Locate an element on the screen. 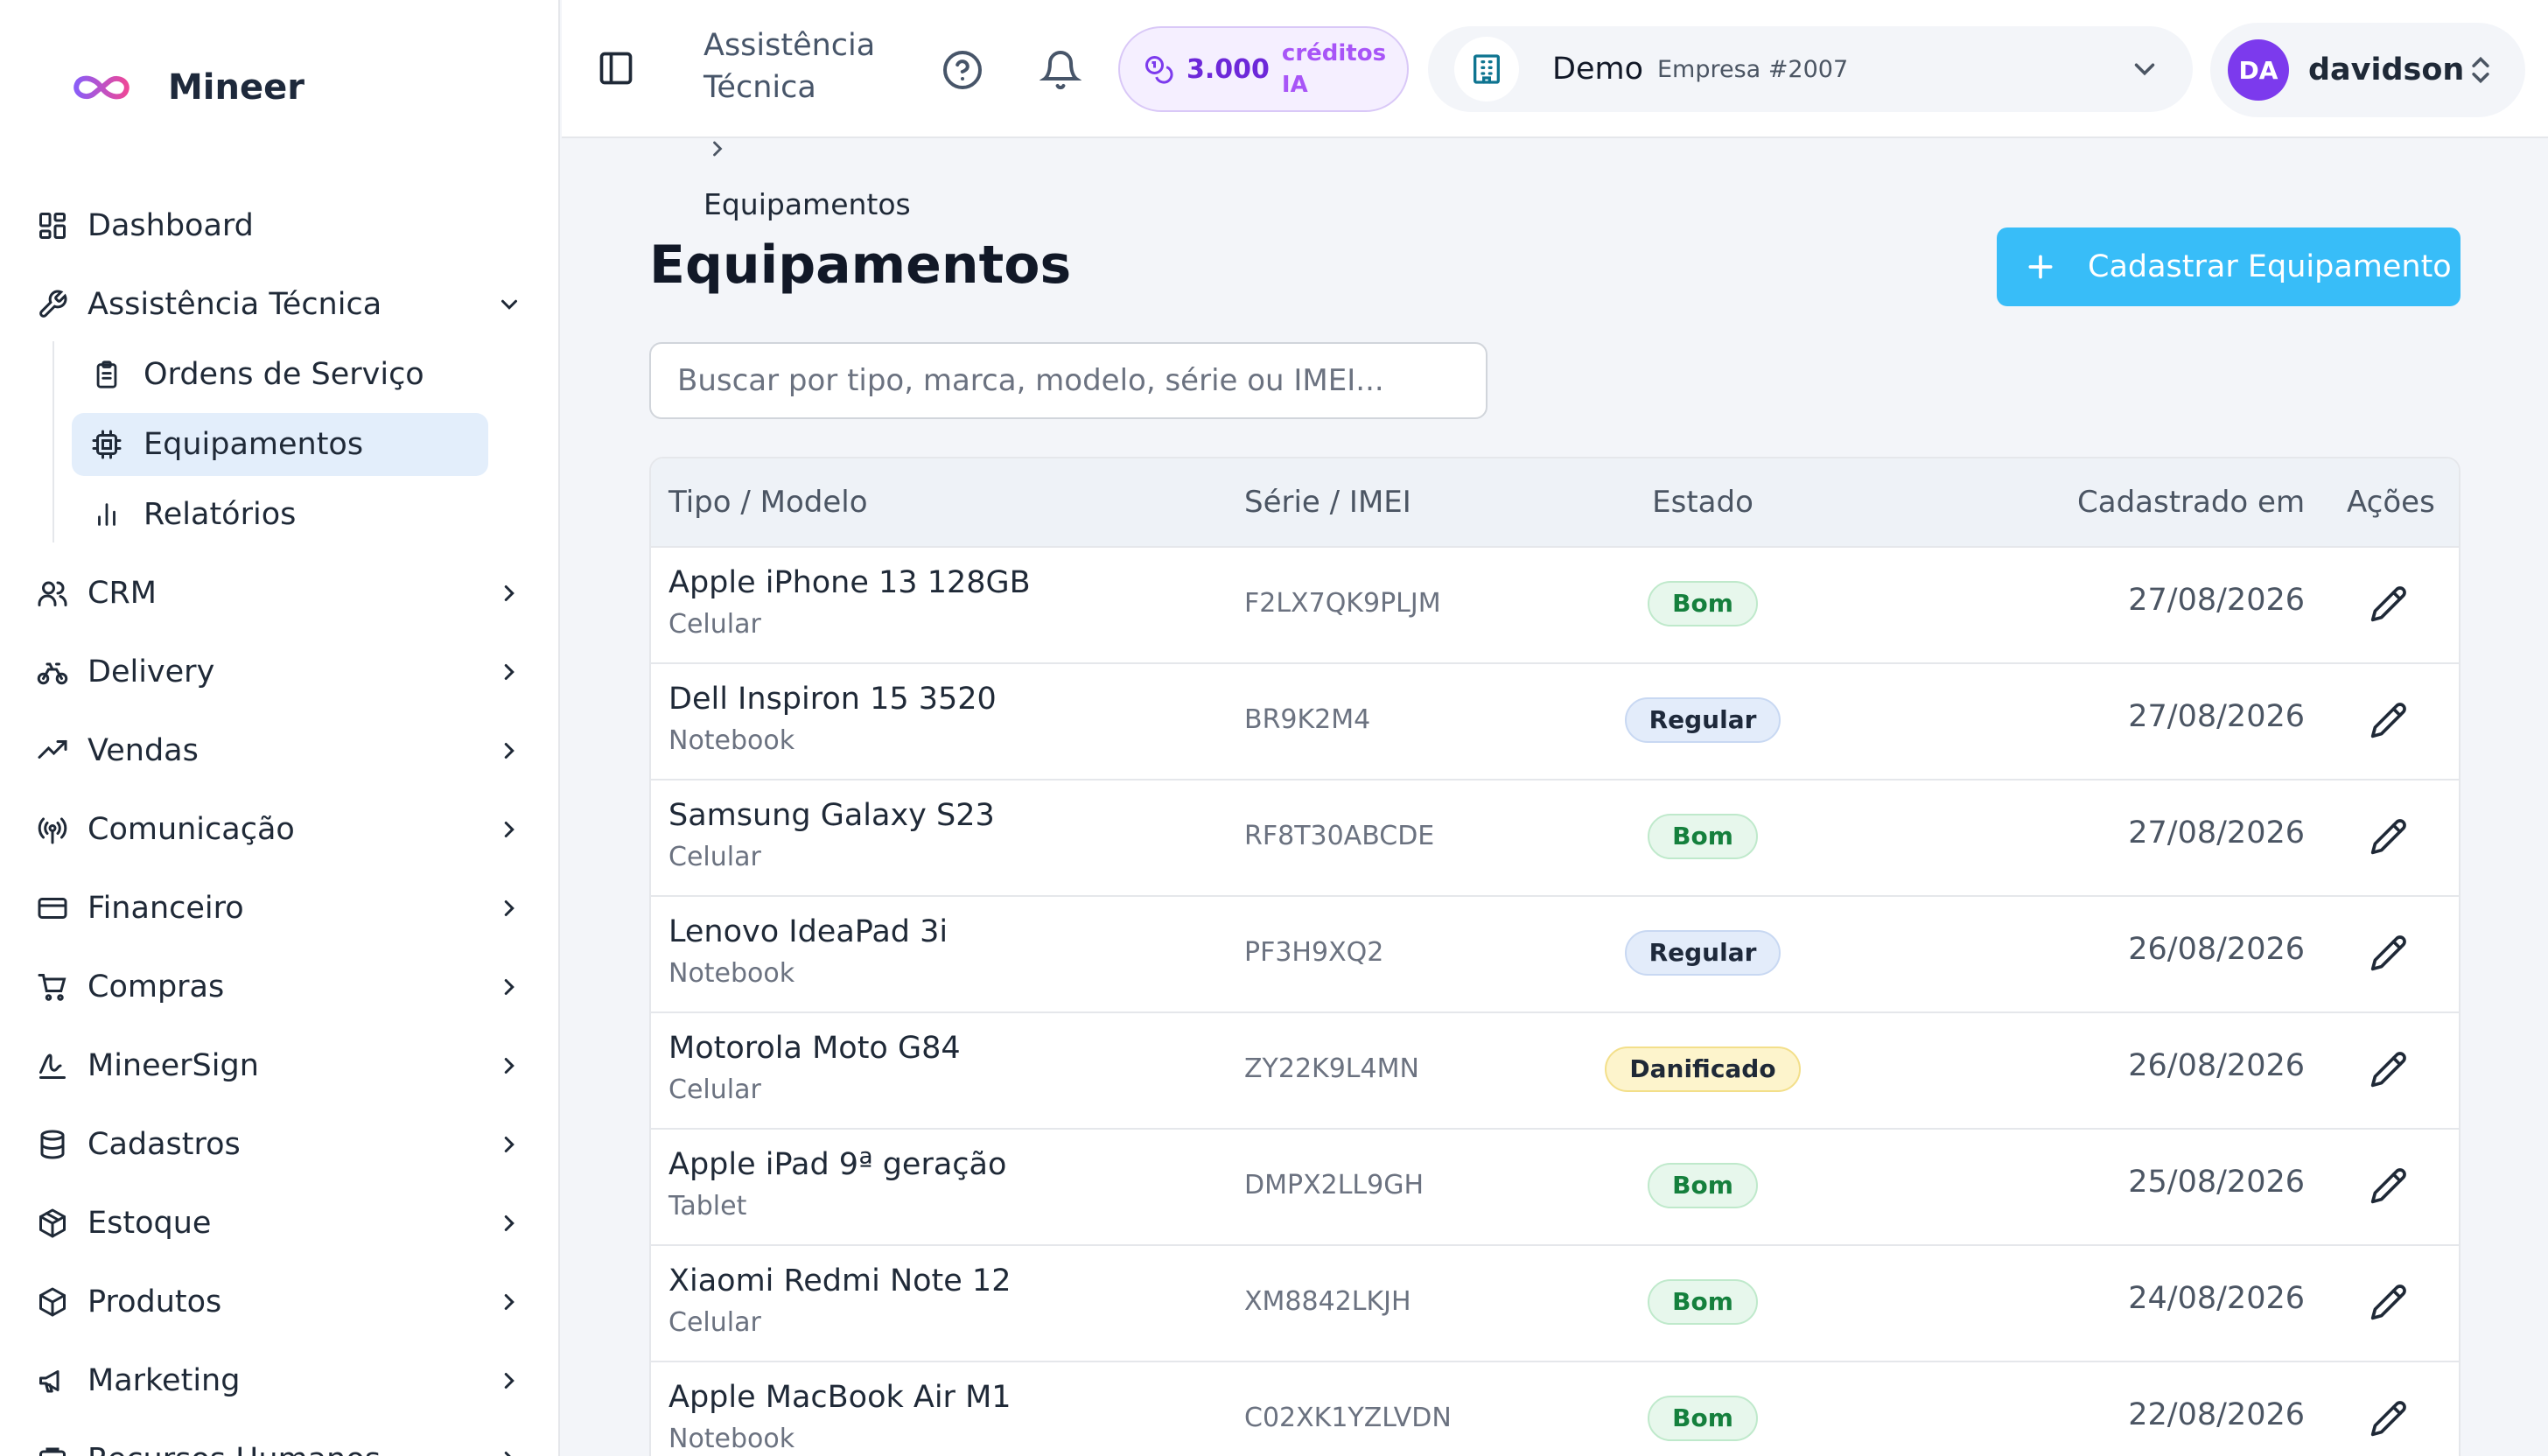 This screenshot has width=2548, height=1456. column-header-date: Cadastrado em is located at coordinates (2191, 502).